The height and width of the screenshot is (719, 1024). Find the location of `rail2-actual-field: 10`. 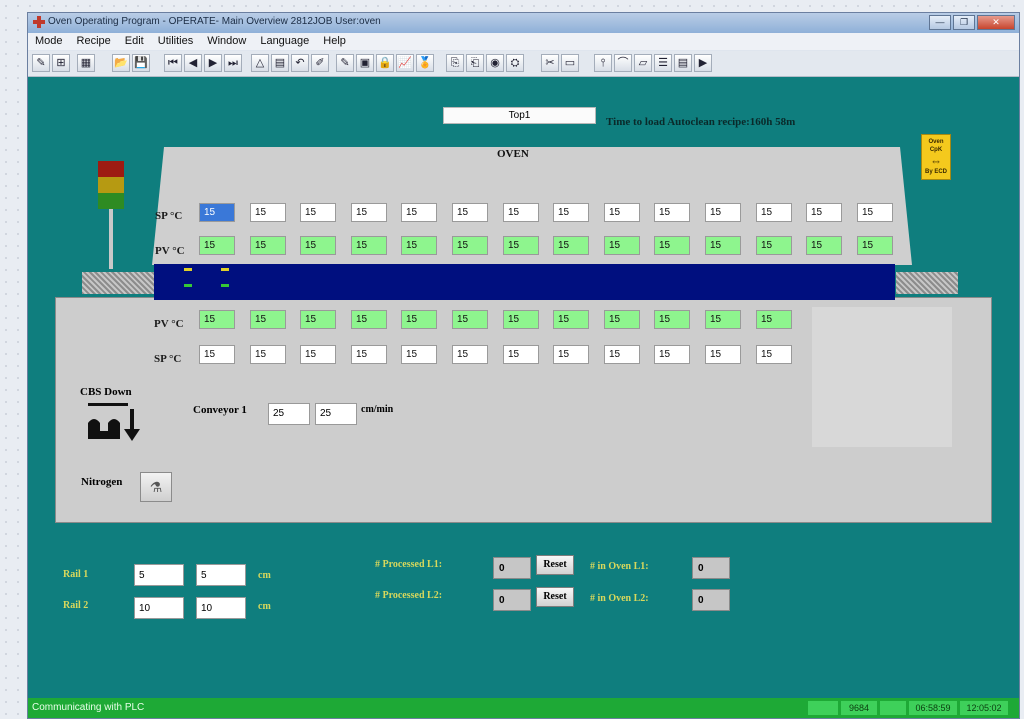

rail2-actual-field: 10 is located at coordinates (221, 608).